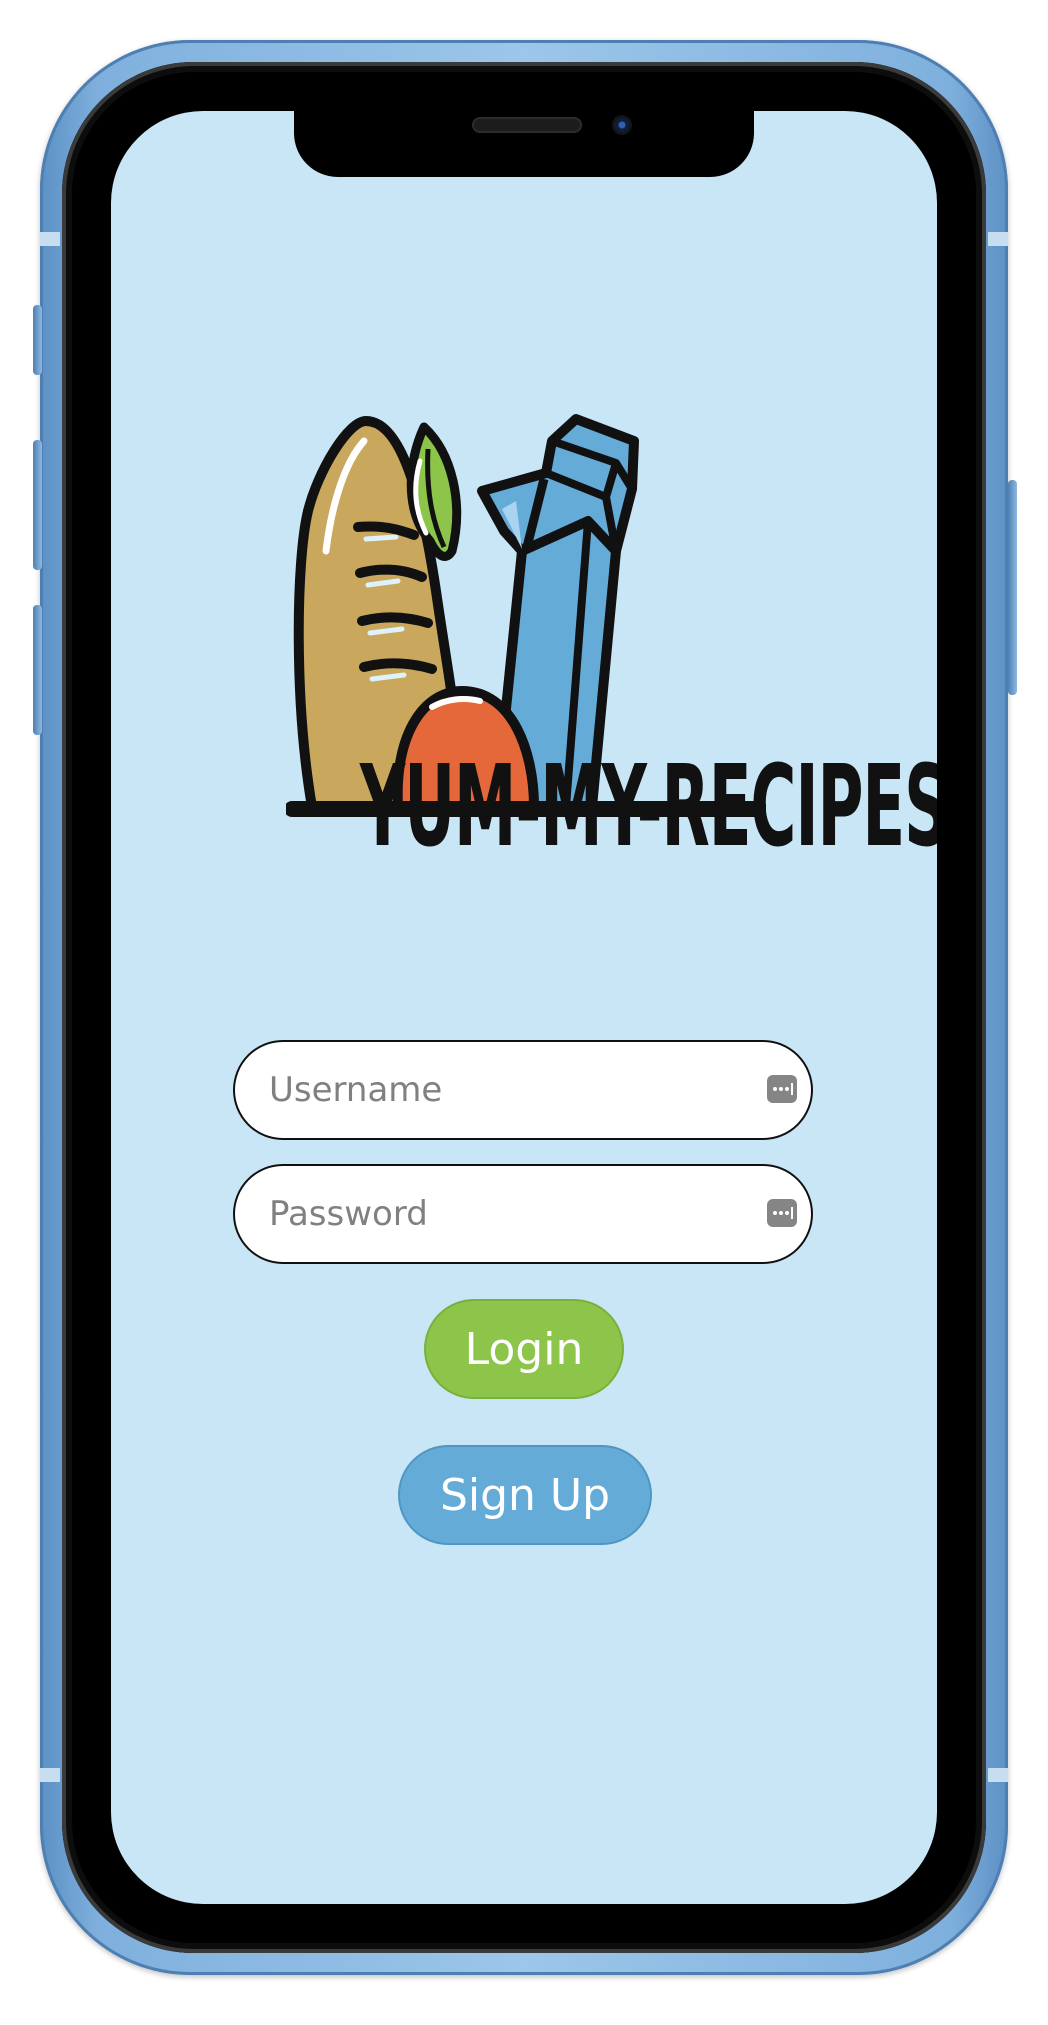 This screenshot has width=1048, height=2025. I want to click on notch, so click(524, 144).